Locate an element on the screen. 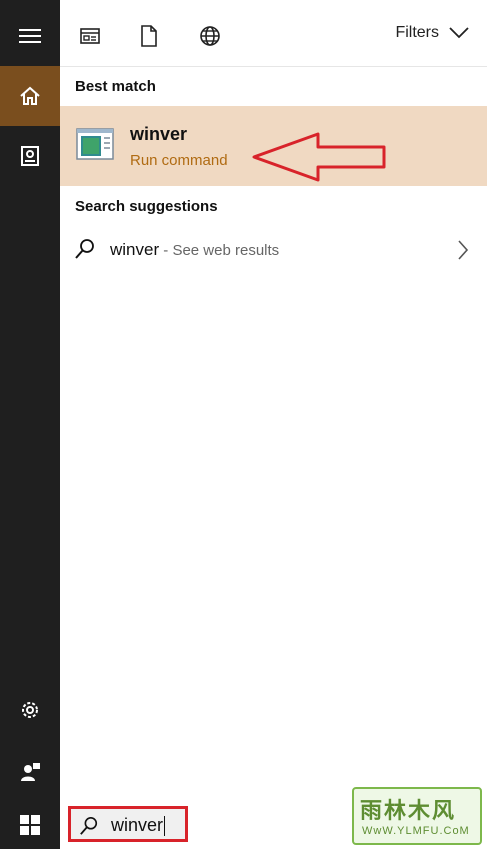 This screenshot has width=487, height=849. text-caret is located at coordinates (165, 826).